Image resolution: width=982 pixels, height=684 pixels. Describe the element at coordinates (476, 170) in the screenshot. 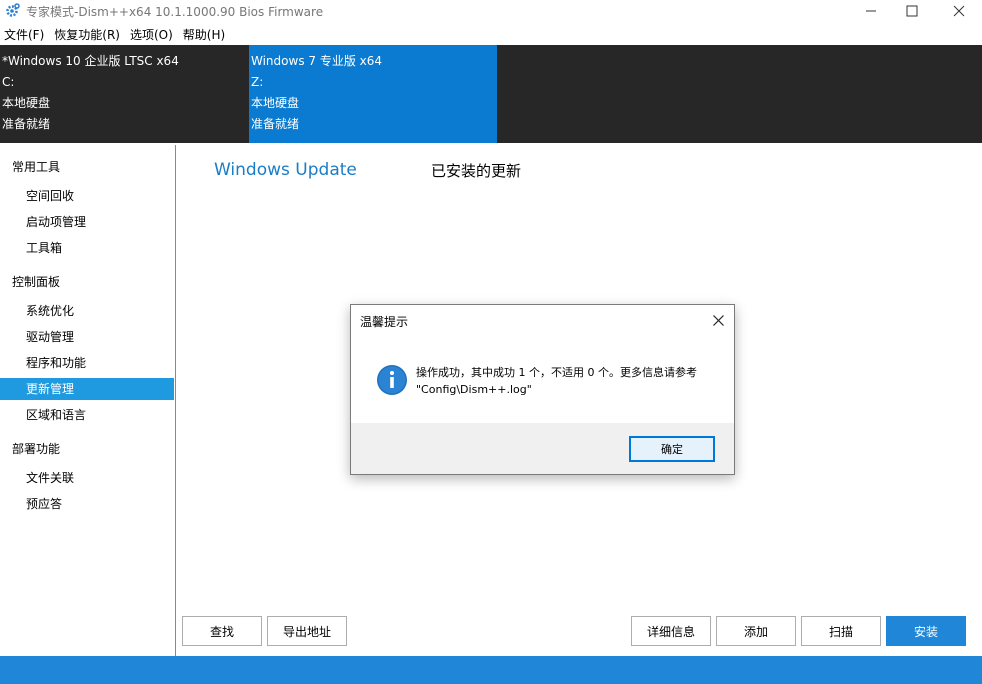

I see `tab-installed-updates: 已安装的更新` at that location.